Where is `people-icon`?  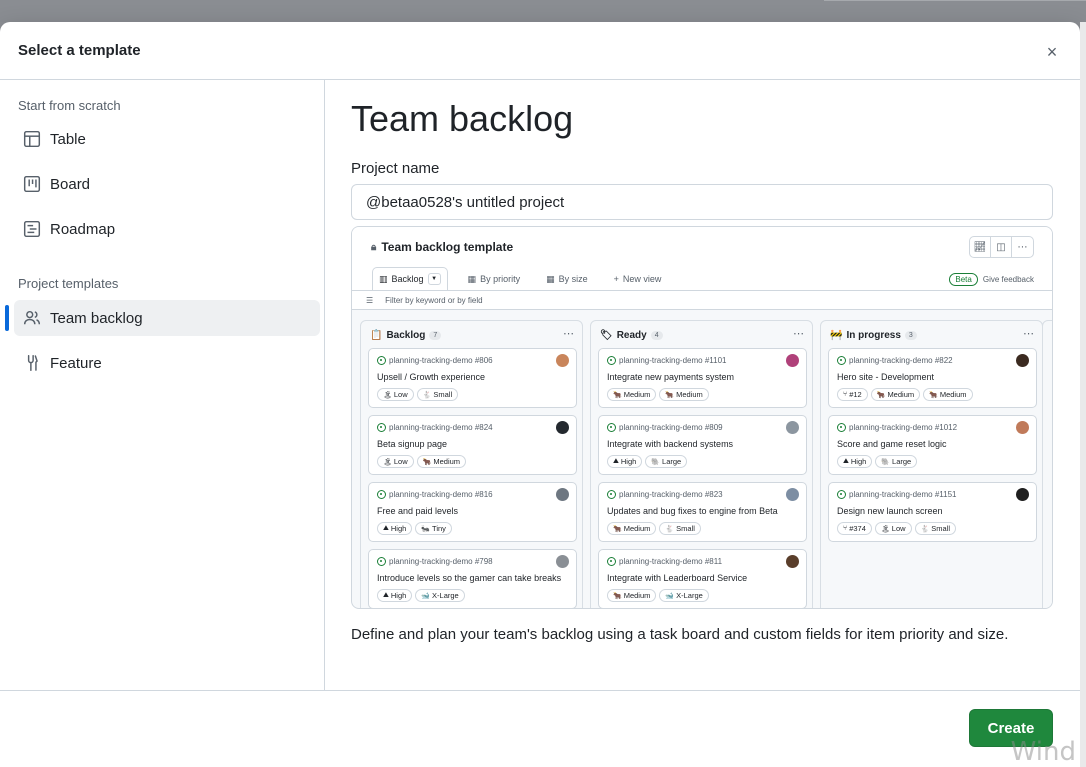 people-icon is located at coordinates (32, 318).